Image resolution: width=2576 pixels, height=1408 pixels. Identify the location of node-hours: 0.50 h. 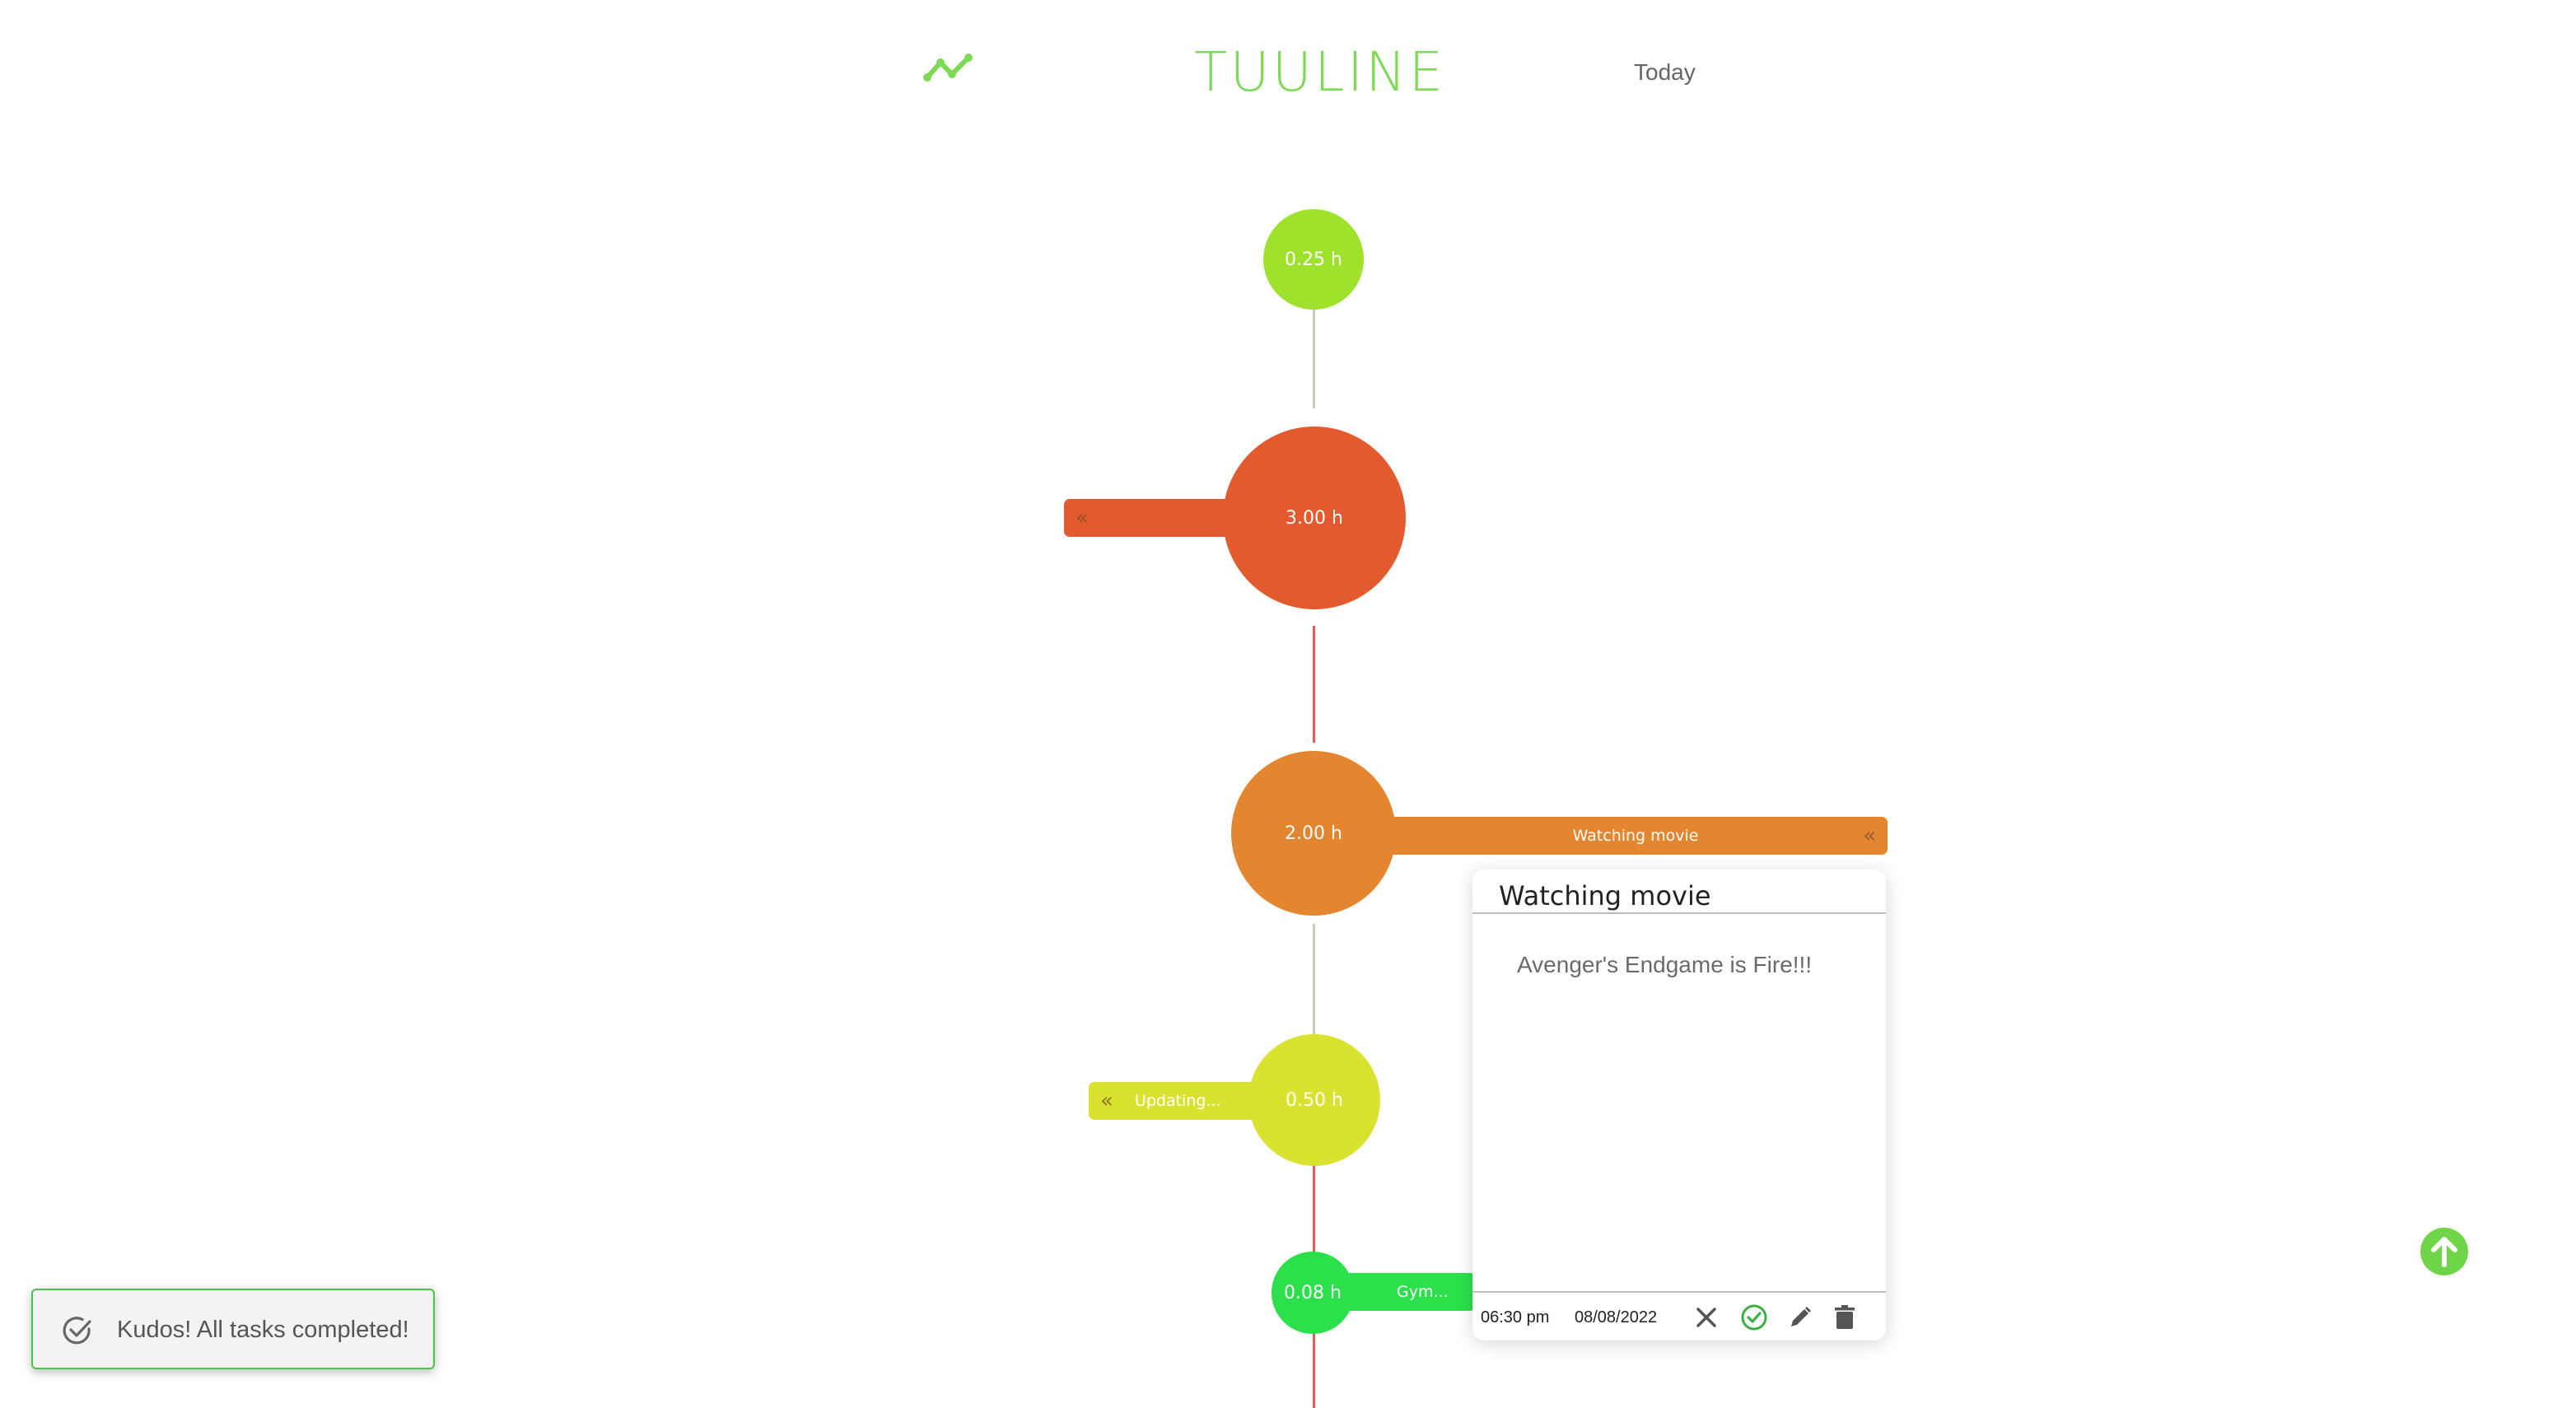
(1314, 1100).